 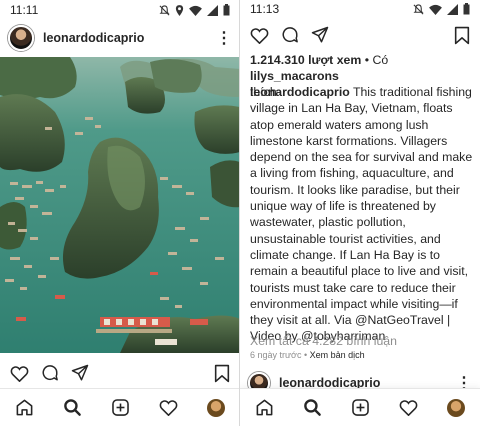 I want to click on view-all-comments-link: Xem tất cả 4.282 bình luận, so click(x=323, y=341).